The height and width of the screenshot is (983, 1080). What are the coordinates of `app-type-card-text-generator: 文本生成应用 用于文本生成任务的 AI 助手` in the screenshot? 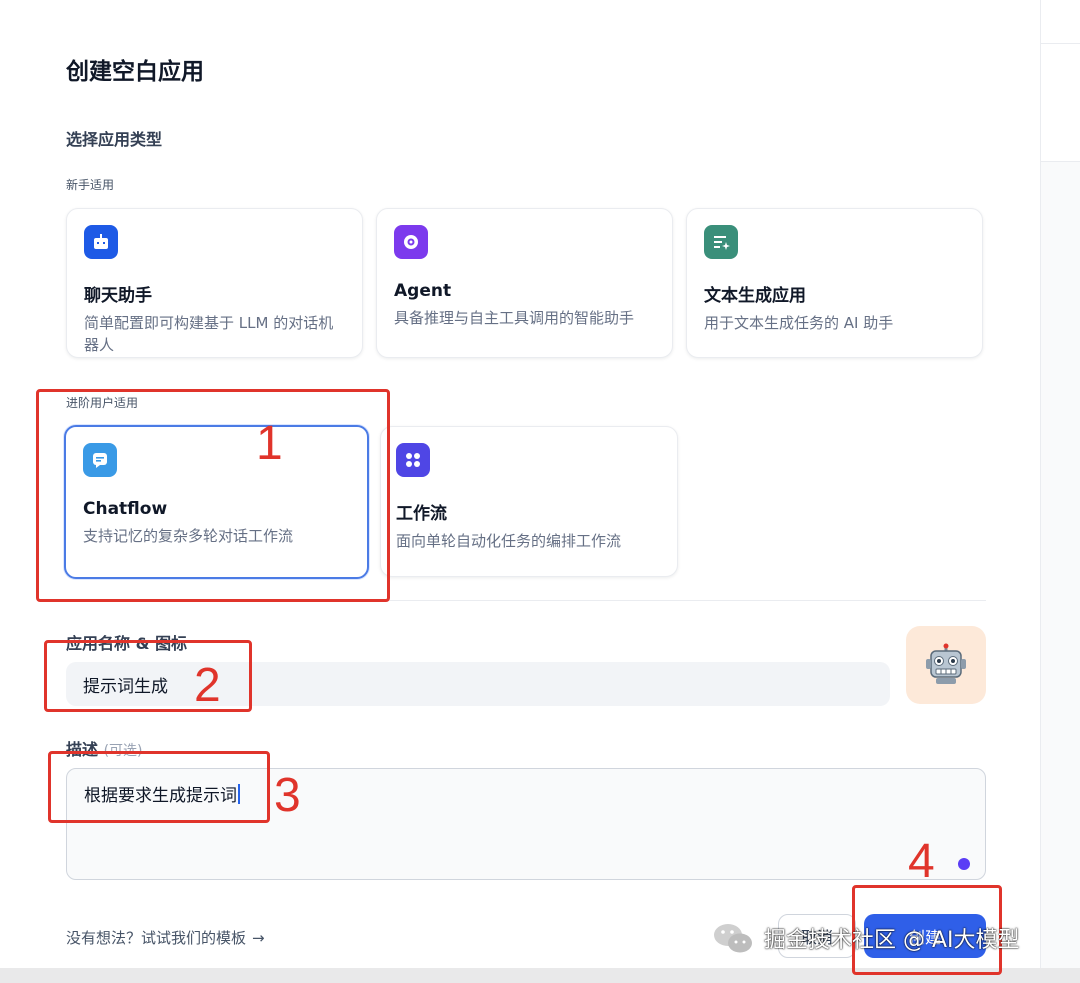 It's located at (834, 283).